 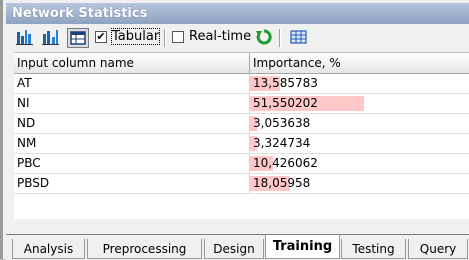 What do you see at coordinates (132, 83) in the screenshot?
I see `input-column-name-cell: AT` at bounding box center [132, 83].